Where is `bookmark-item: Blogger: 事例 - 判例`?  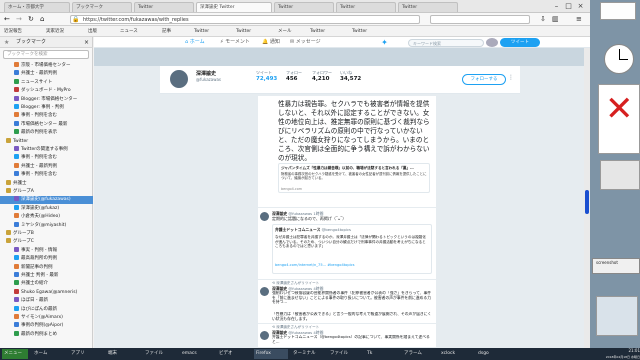
bookmark-item: Blogger: 事例 - 判例 is located at coordinates (46, 108).